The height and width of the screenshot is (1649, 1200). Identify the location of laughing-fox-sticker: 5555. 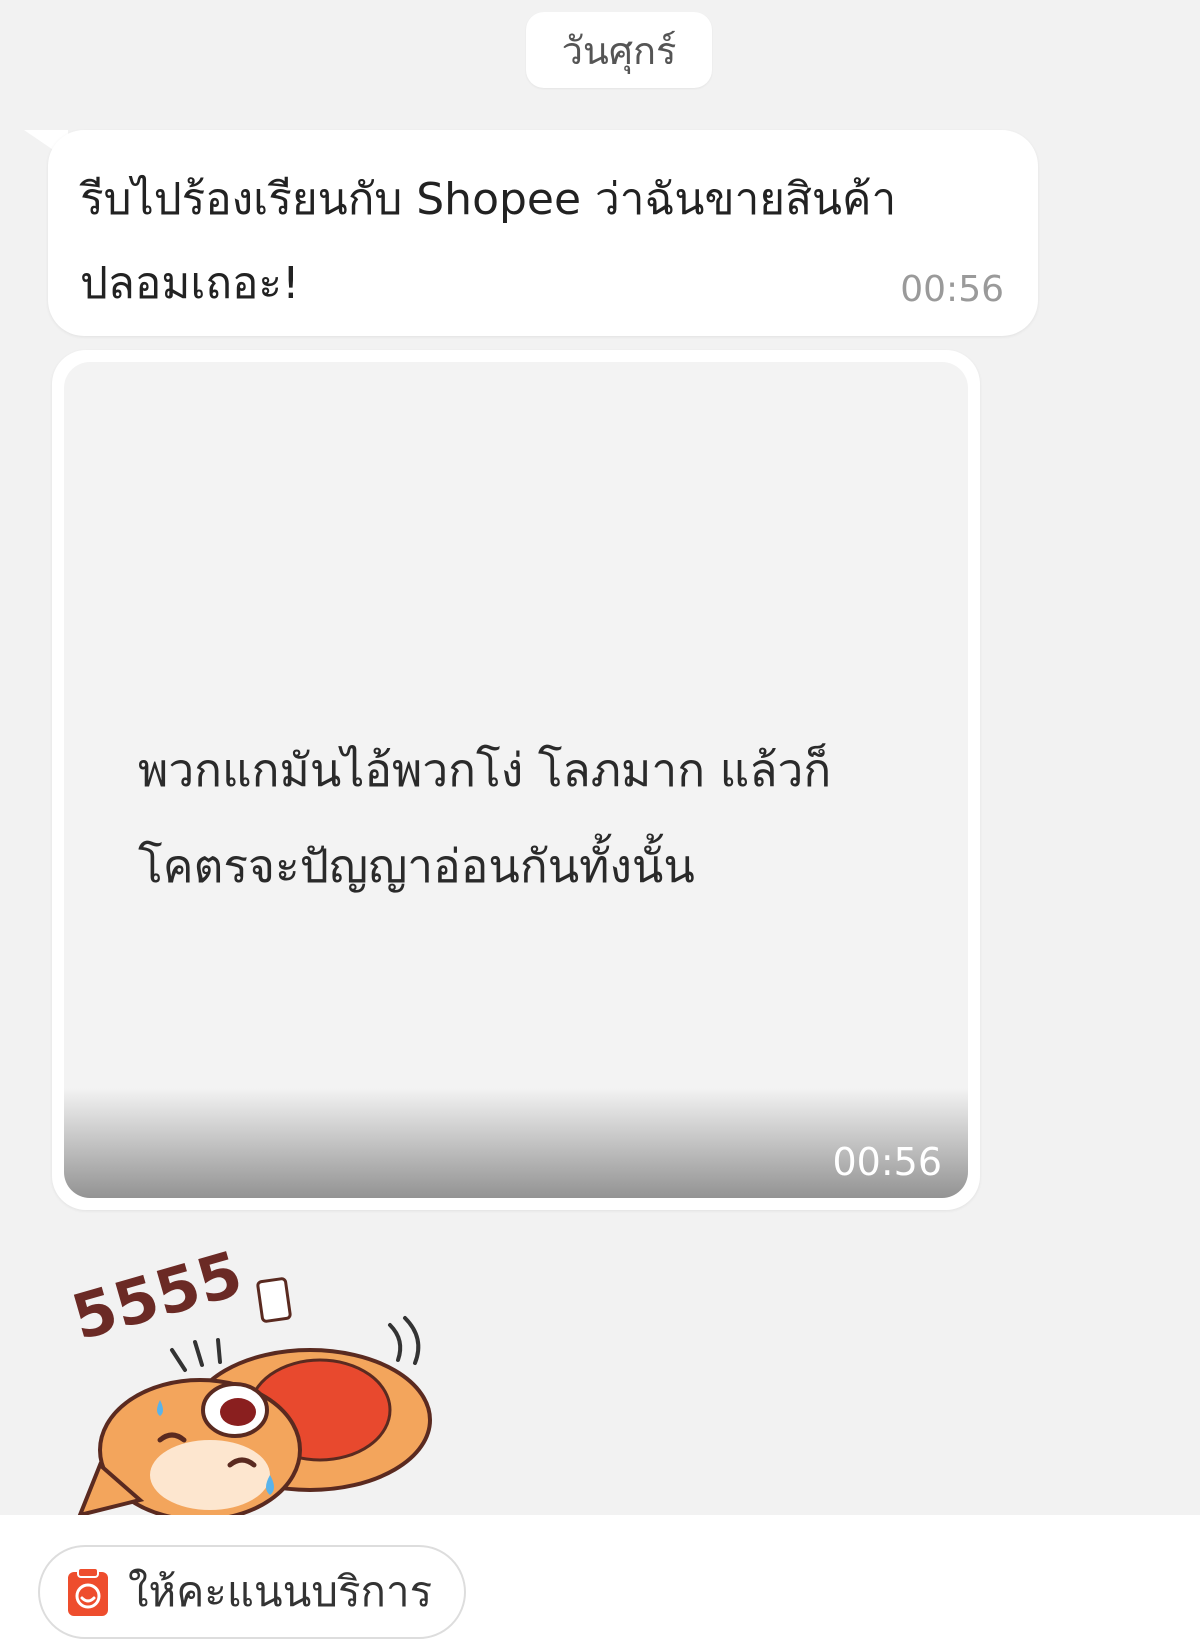
(270, 1382).